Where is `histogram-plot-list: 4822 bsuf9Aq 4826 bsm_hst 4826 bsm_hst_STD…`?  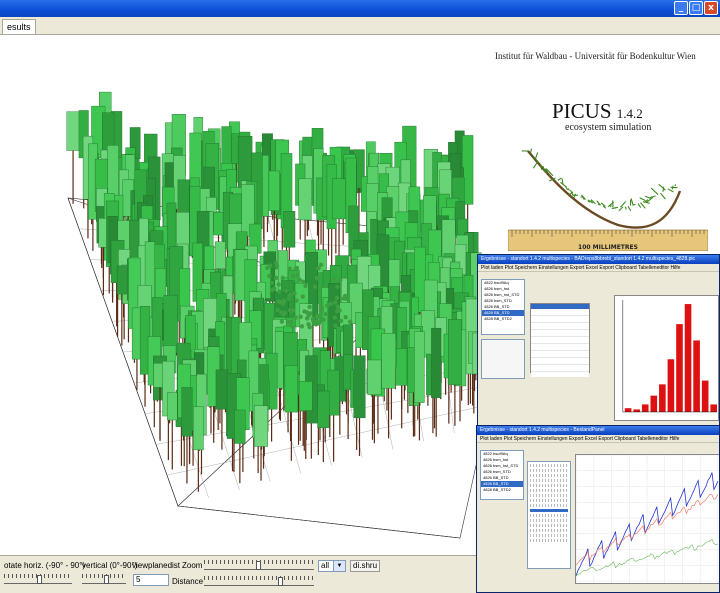
histogram-plot-list: 4822 bsuf9Aq 4826 bsm_hst 4826 bsm_hst_STD… is located at coordinates (503, 307).